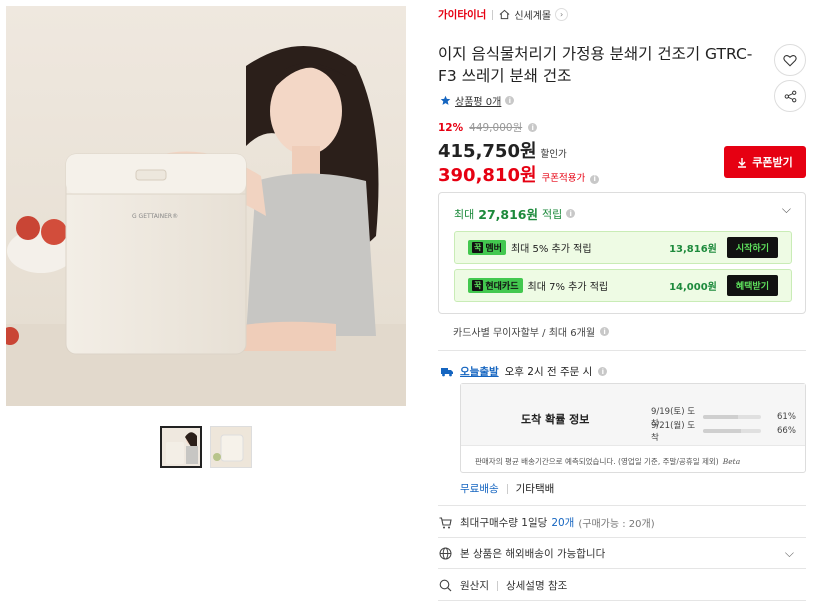 Image resolution: width=818 pixels, height=606 pixels. What do you see at coordinates (206, 447) in the screenshot?
I see `thumbnail-list` at bounding box center [206, 447].